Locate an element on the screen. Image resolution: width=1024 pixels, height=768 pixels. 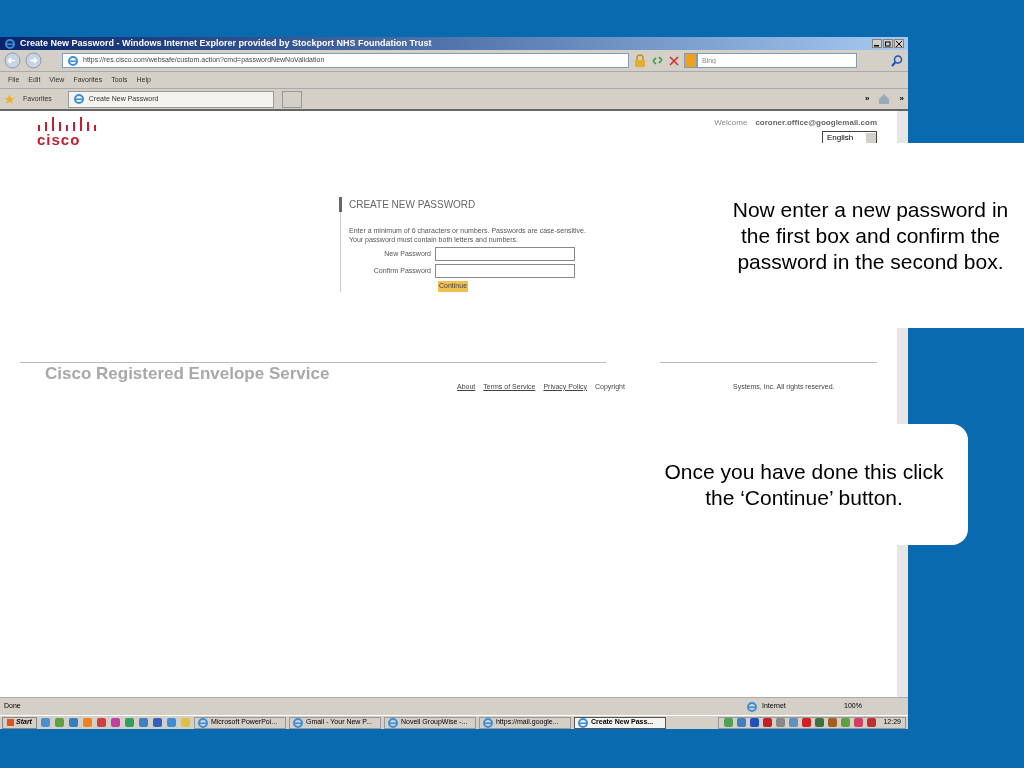
search-provider-icon is located at coordinates (690, 60).